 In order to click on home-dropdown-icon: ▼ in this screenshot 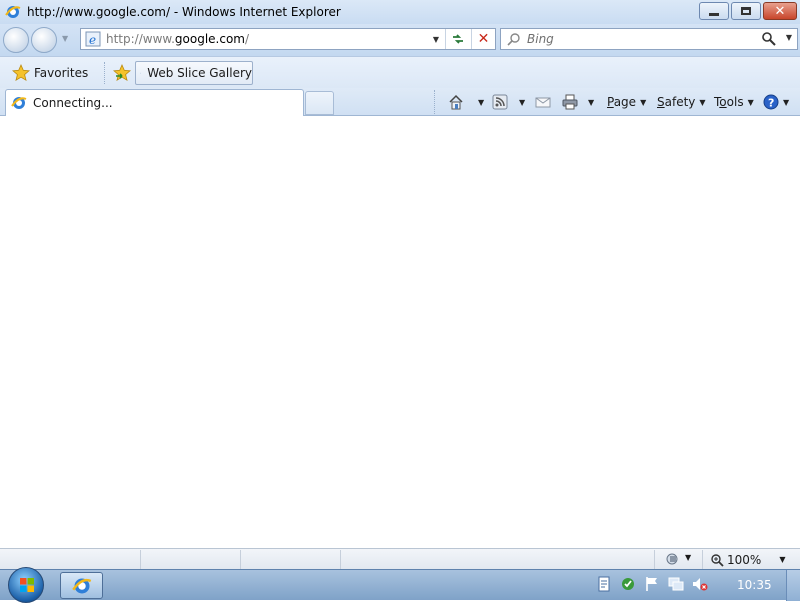, I will do `click(479, 102)`.